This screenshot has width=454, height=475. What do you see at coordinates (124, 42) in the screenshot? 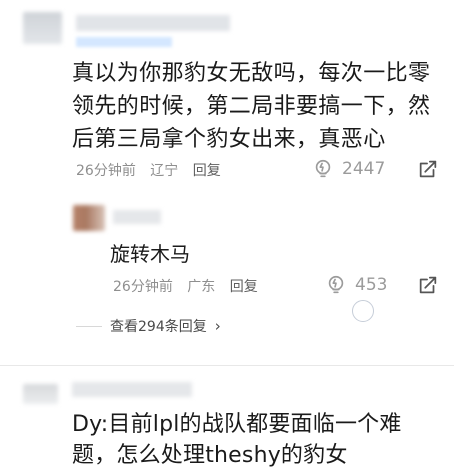
I see `user-badge-placeholder` at bounding box center [124, 42].